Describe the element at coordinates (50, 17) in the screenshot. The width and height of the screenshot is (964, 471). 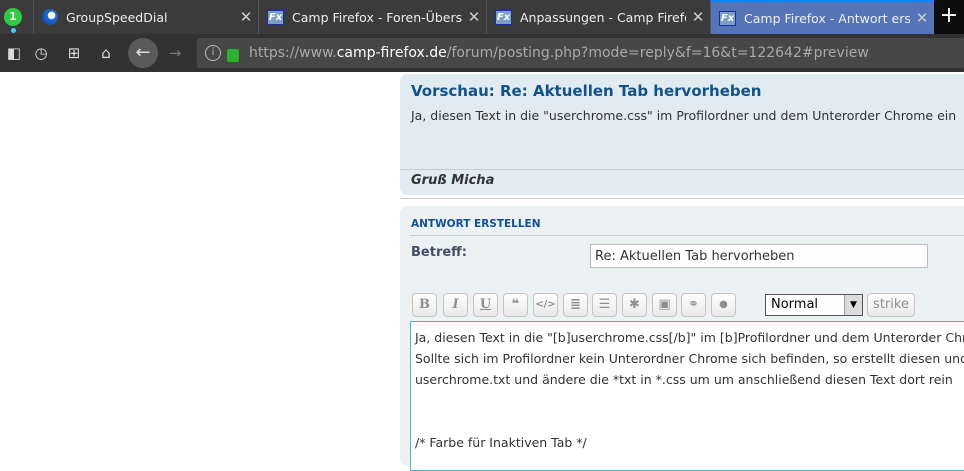
I see `speeddial-icon` at that location.